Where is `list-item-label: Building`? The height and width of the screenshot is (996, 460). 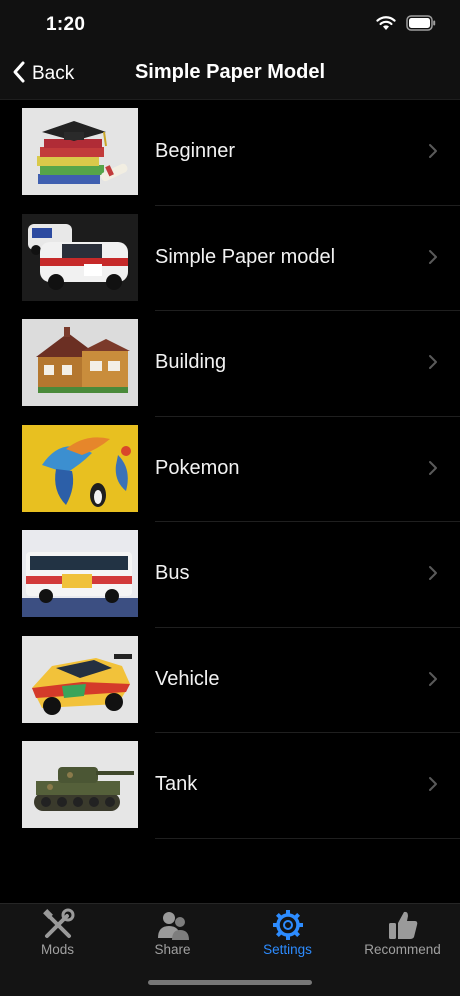
list-item-label: Building is located at coordinates (191, 362).